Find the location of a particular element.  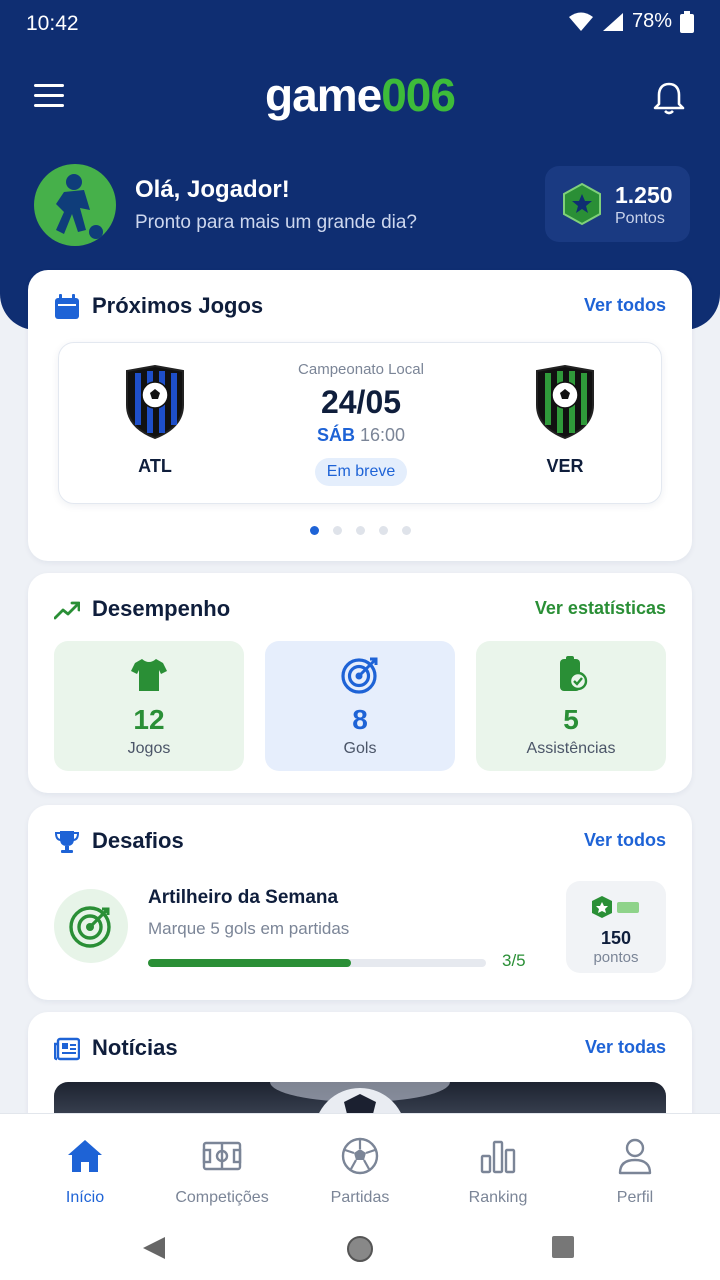

stat-value: 12 is located at coordinates (149, 719).